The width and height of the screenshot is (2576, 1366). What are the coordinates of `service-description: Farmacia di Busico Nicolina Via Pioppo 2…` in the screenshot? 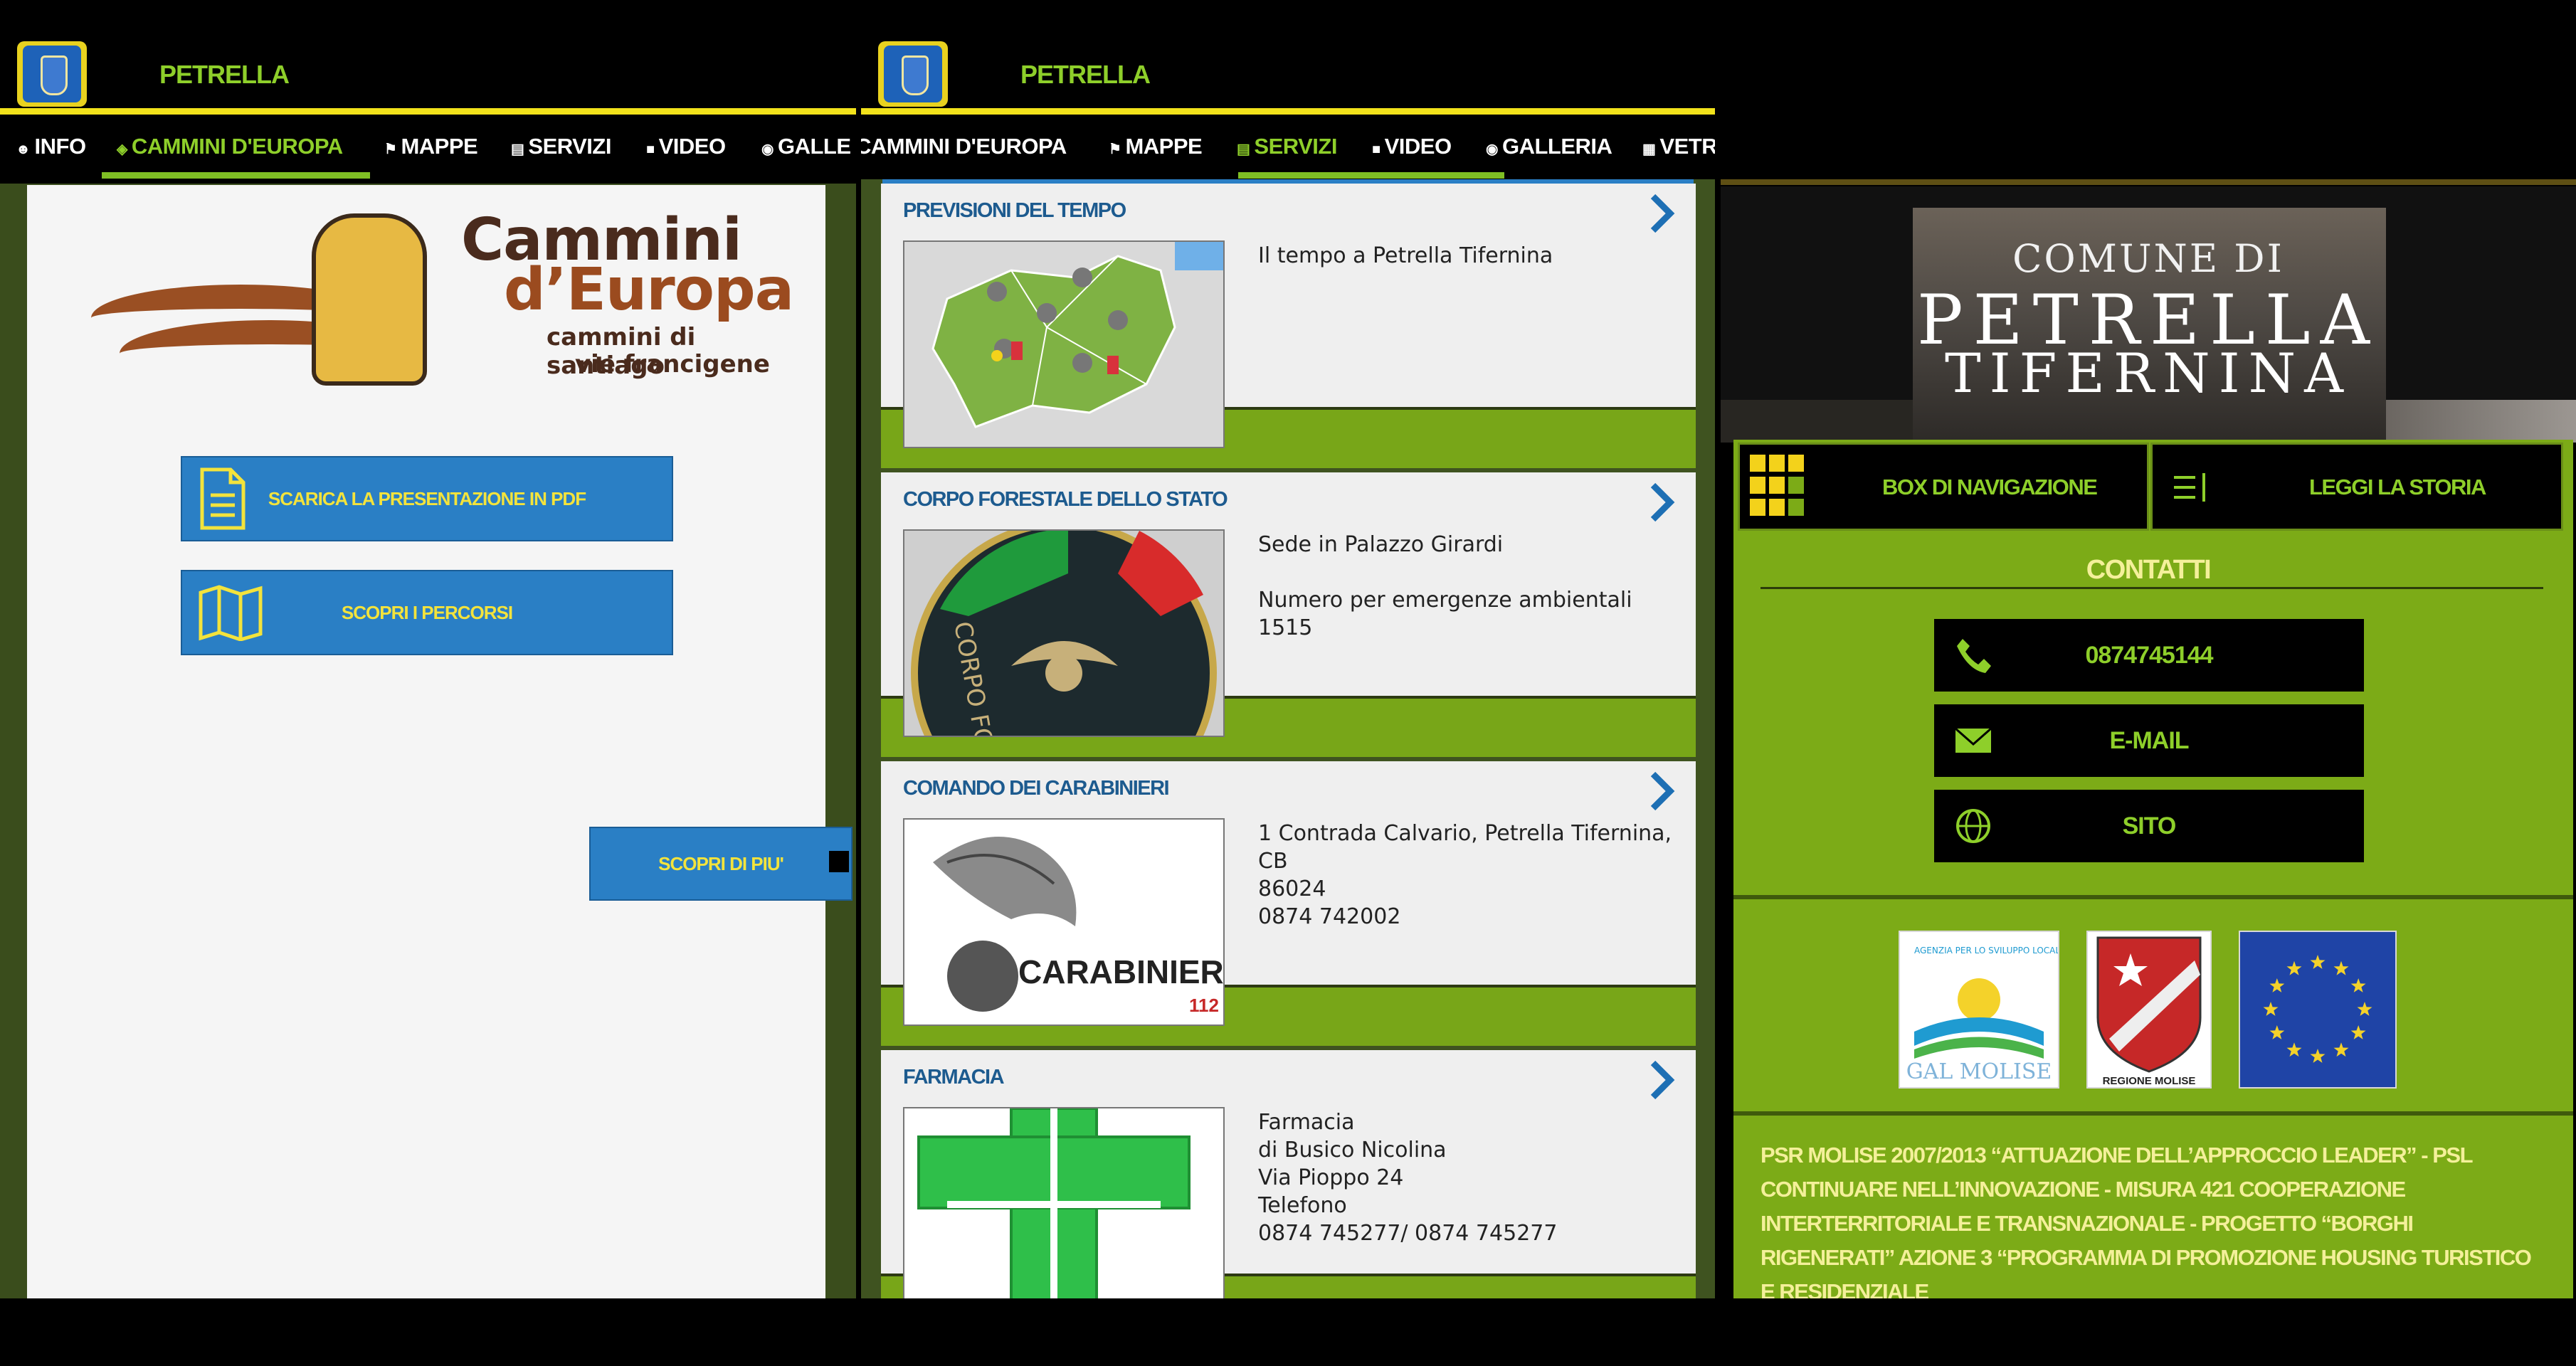 It's located at (1408, 1178).